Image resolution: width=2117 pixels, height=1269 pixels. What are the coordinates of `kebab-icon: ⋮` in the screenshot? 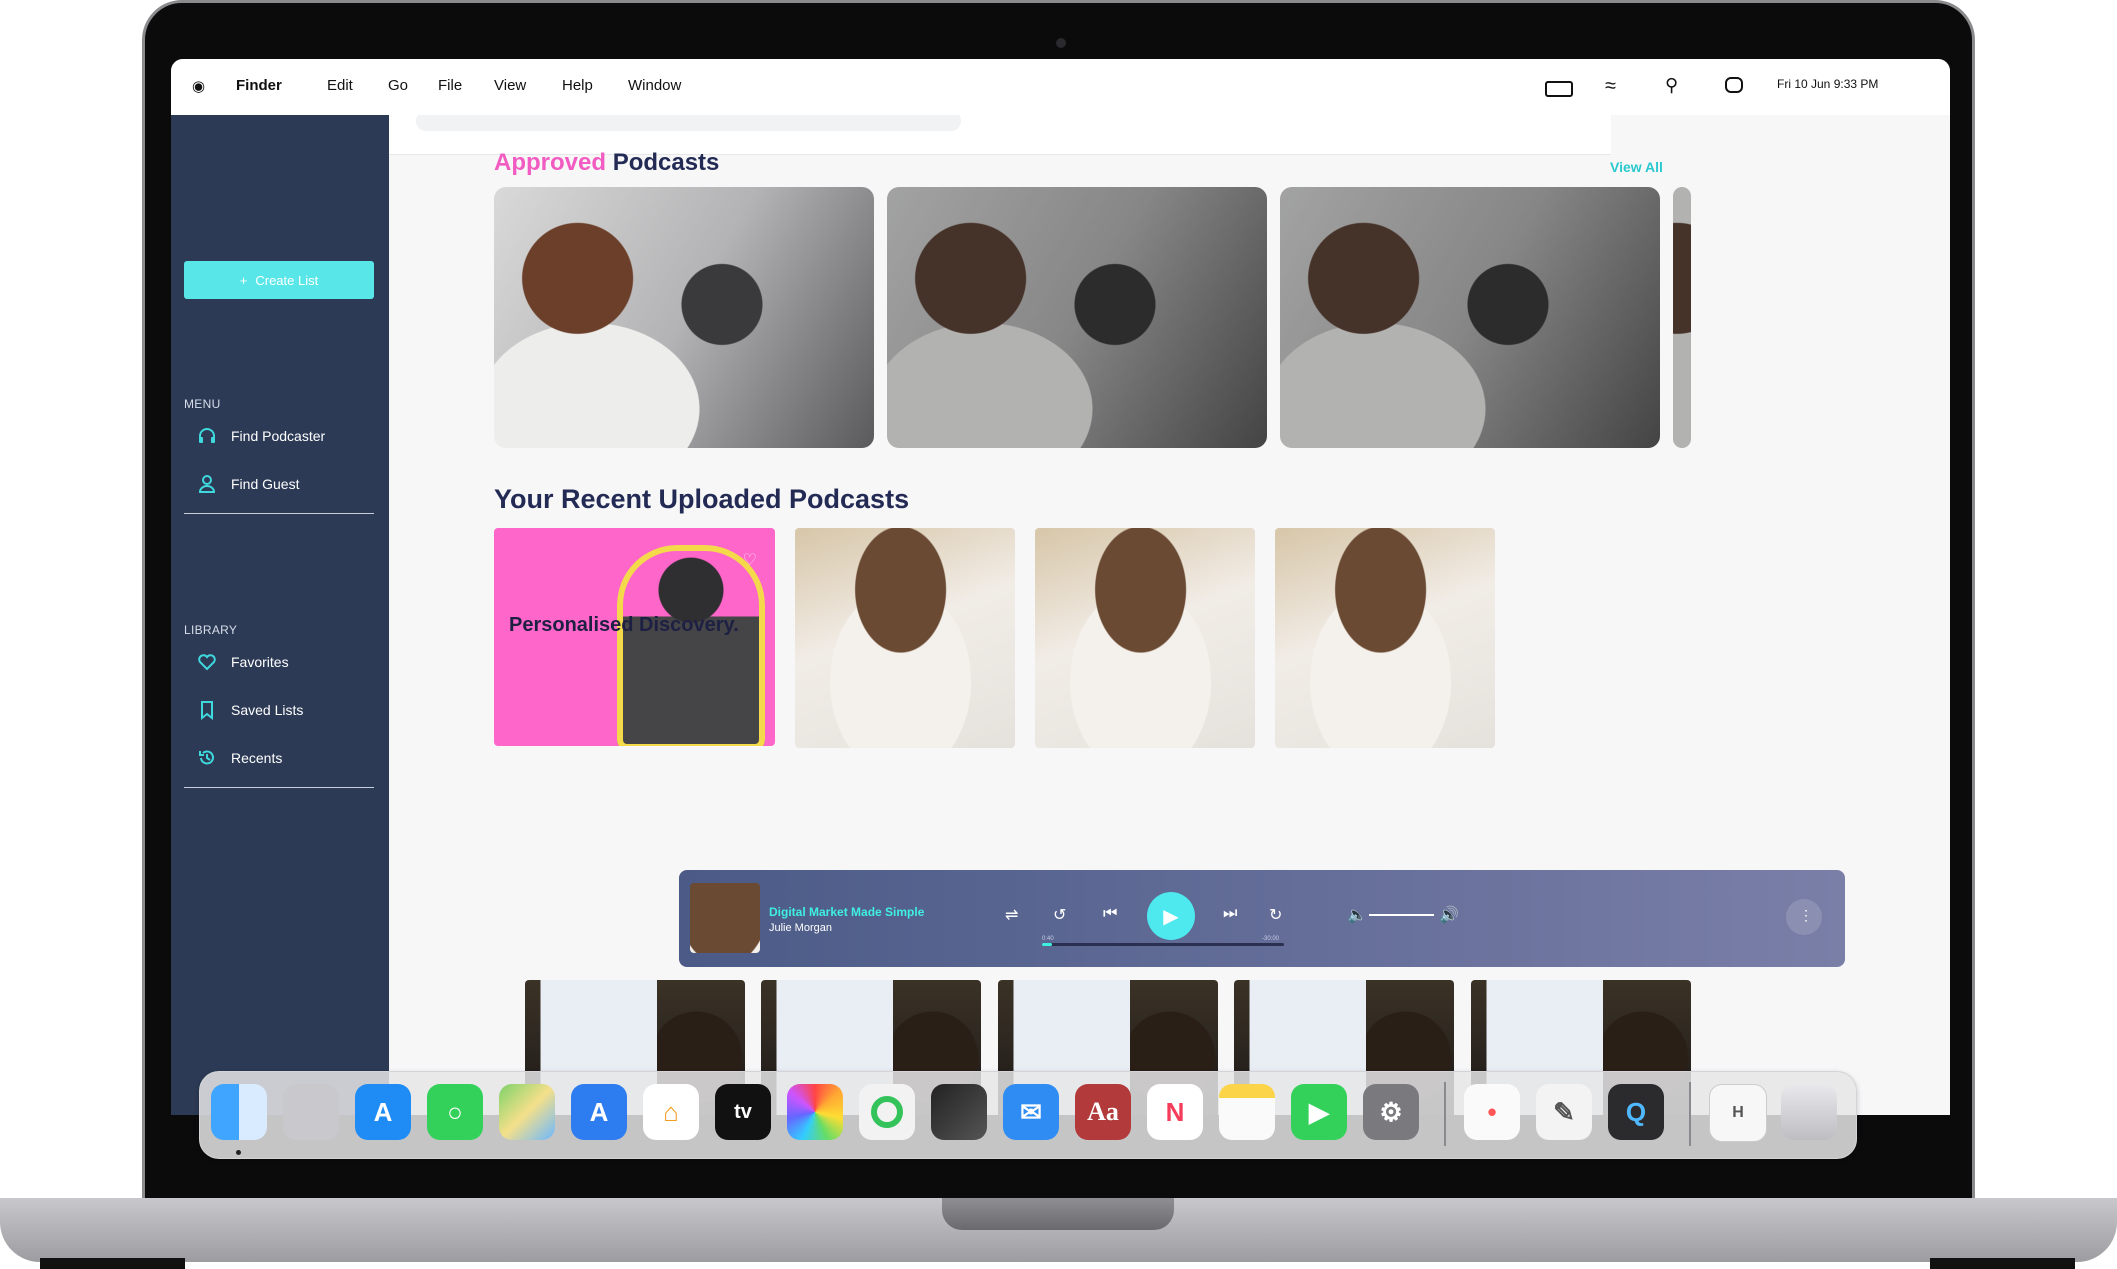 It's located at (1806, 915).